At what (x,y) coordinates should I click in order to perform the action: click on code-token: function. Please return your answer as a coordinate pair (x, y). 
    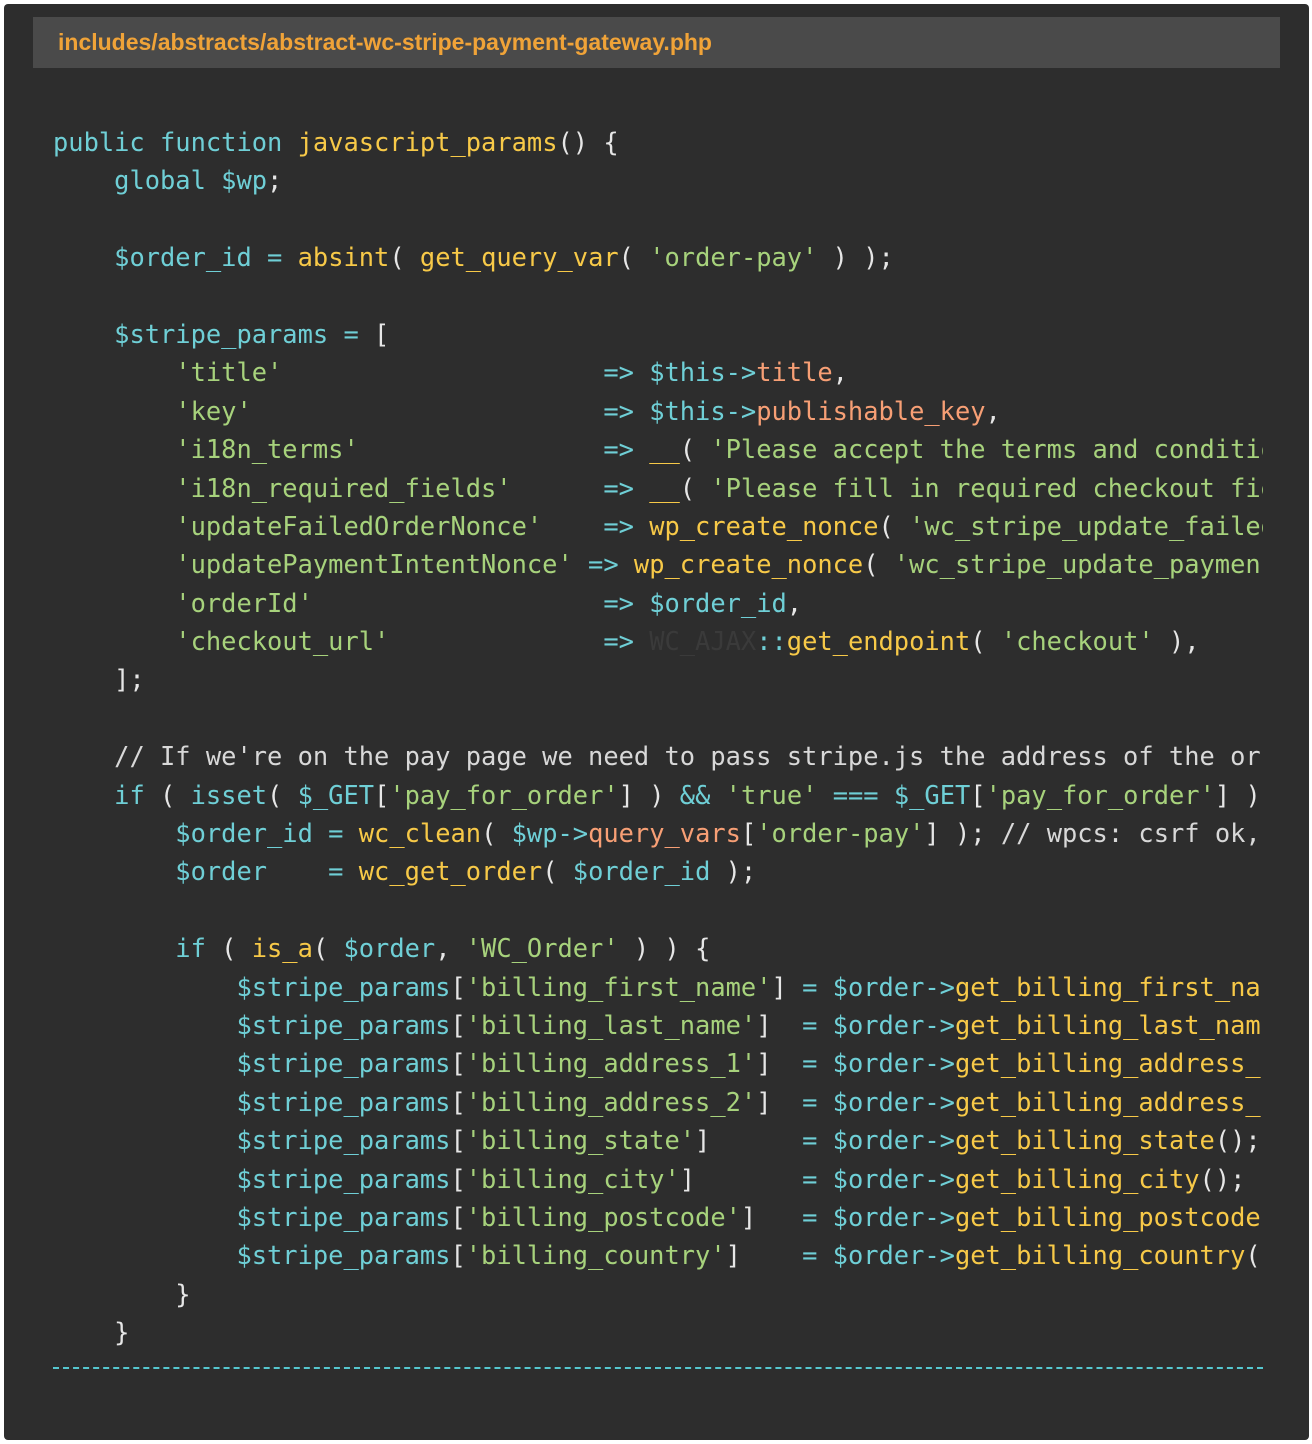
    Looking at the image, I should click on (221, 142).